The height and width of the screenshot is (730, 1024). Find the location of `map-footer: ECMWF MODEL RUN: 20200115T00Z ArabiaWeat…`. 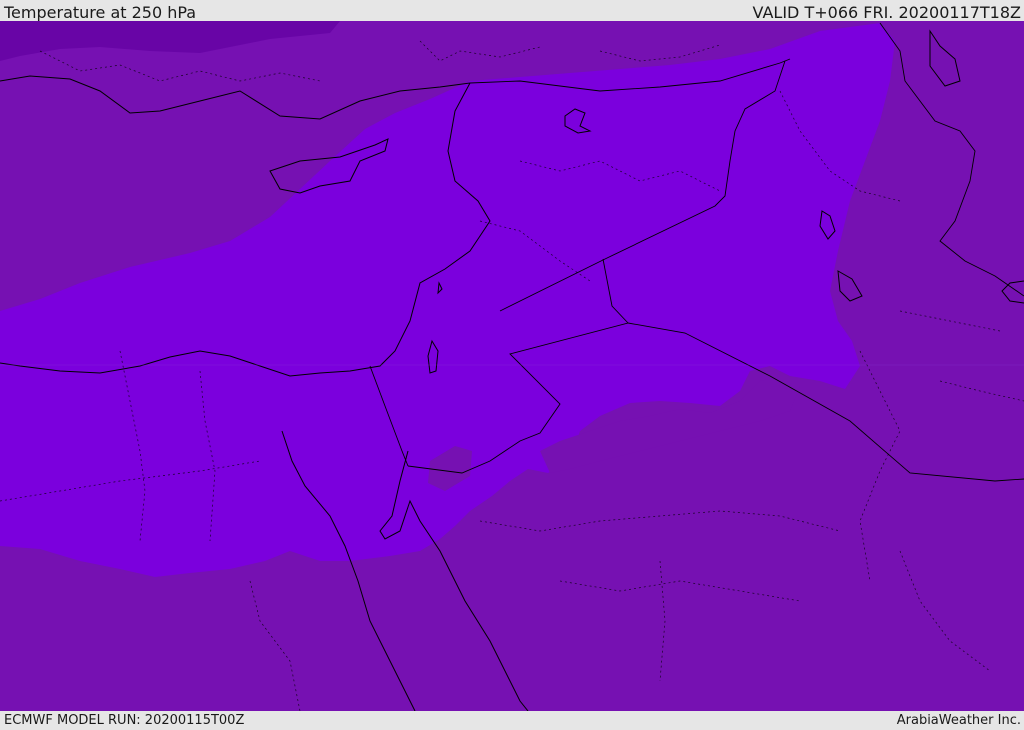

map-footer: ECMWF MODEL RUN: 20200115T00Z ArabiaWeat… is located at coordinates (512, 720).